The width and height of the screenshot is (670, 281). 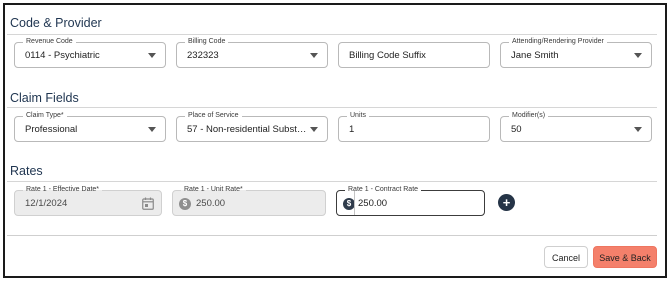 What do you see at coordinates (625, 257) in the screenshot?
I see `save-and-back-button: Save & Back` at bounding box center [625, 257].